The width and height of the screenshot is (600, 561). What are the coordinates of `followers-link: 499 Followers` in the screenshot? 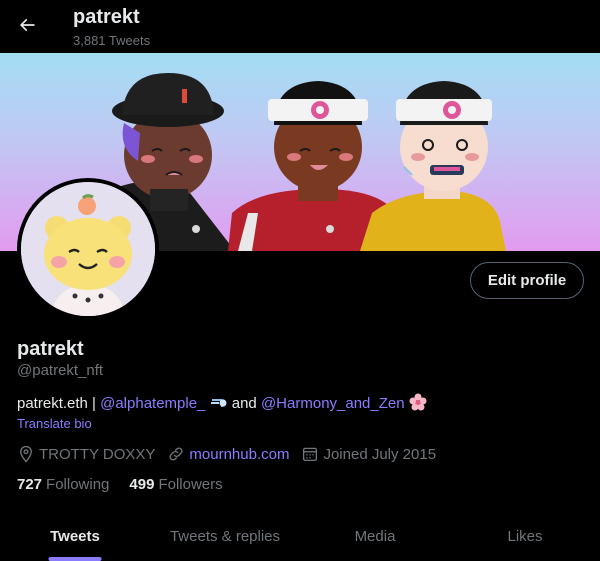 It's located at (175, 484).